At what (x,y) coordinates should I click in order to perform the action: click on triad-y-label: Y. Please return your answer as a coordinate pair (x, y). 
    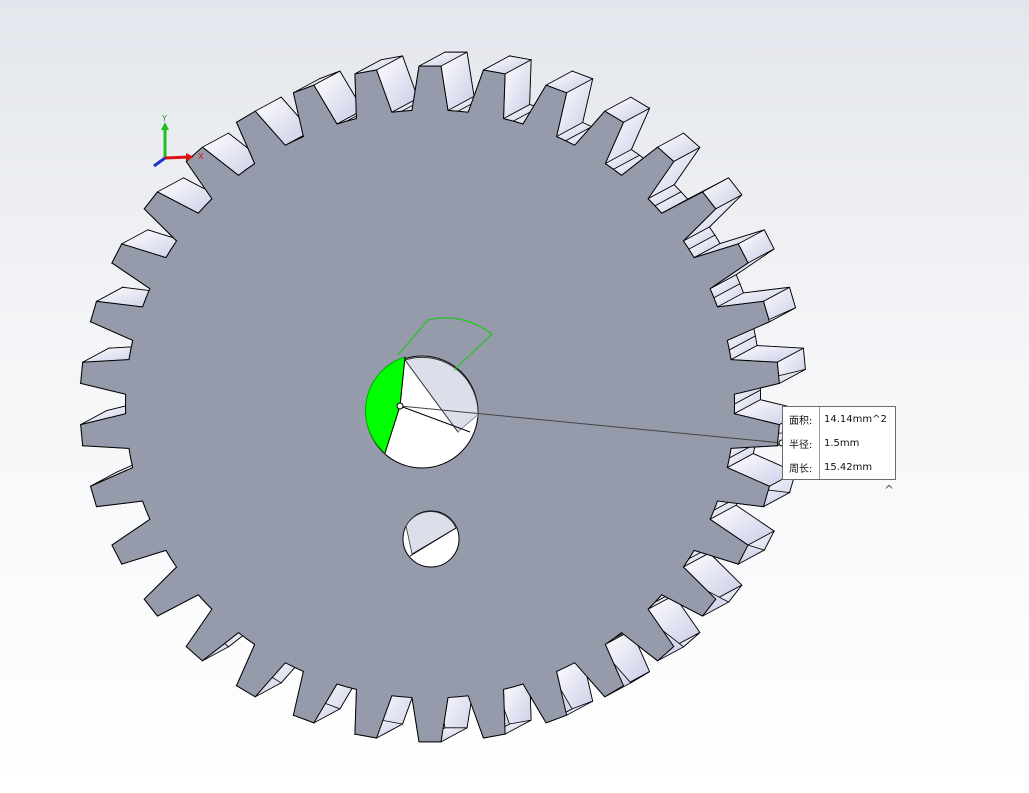
    Looking at the image, I should click on (164, 118).